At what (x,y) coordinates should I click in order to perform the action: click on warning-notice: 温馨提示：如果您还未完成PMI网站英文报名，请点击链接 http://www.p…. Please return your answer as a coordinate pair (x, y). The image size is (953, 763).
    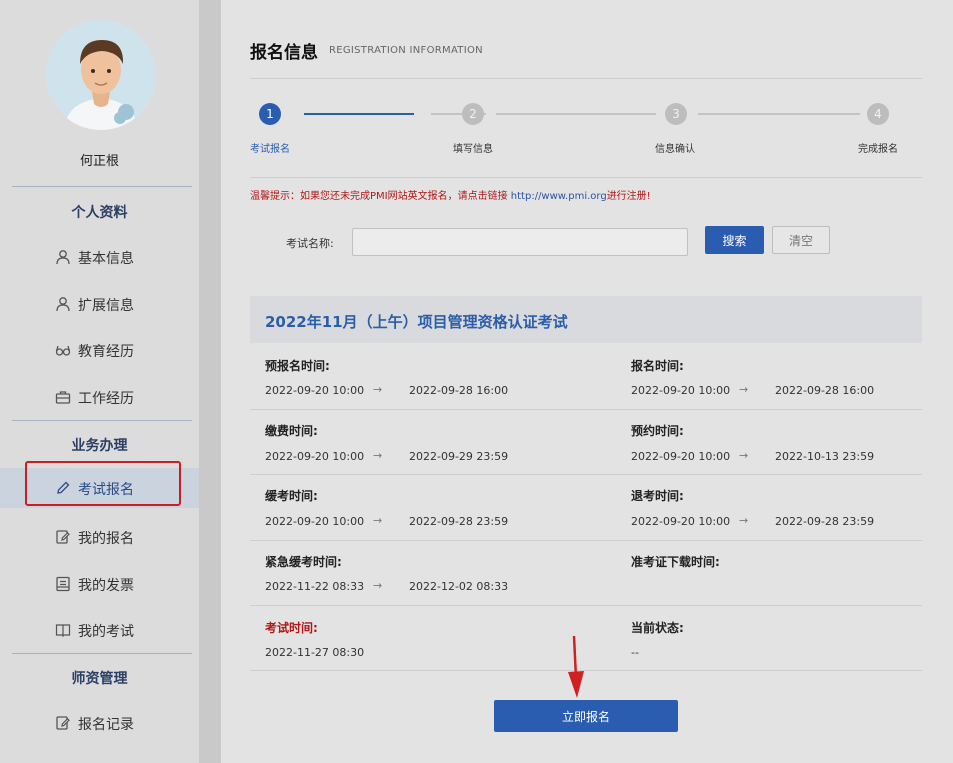
    Looking at the image, I should click on (450, 194).